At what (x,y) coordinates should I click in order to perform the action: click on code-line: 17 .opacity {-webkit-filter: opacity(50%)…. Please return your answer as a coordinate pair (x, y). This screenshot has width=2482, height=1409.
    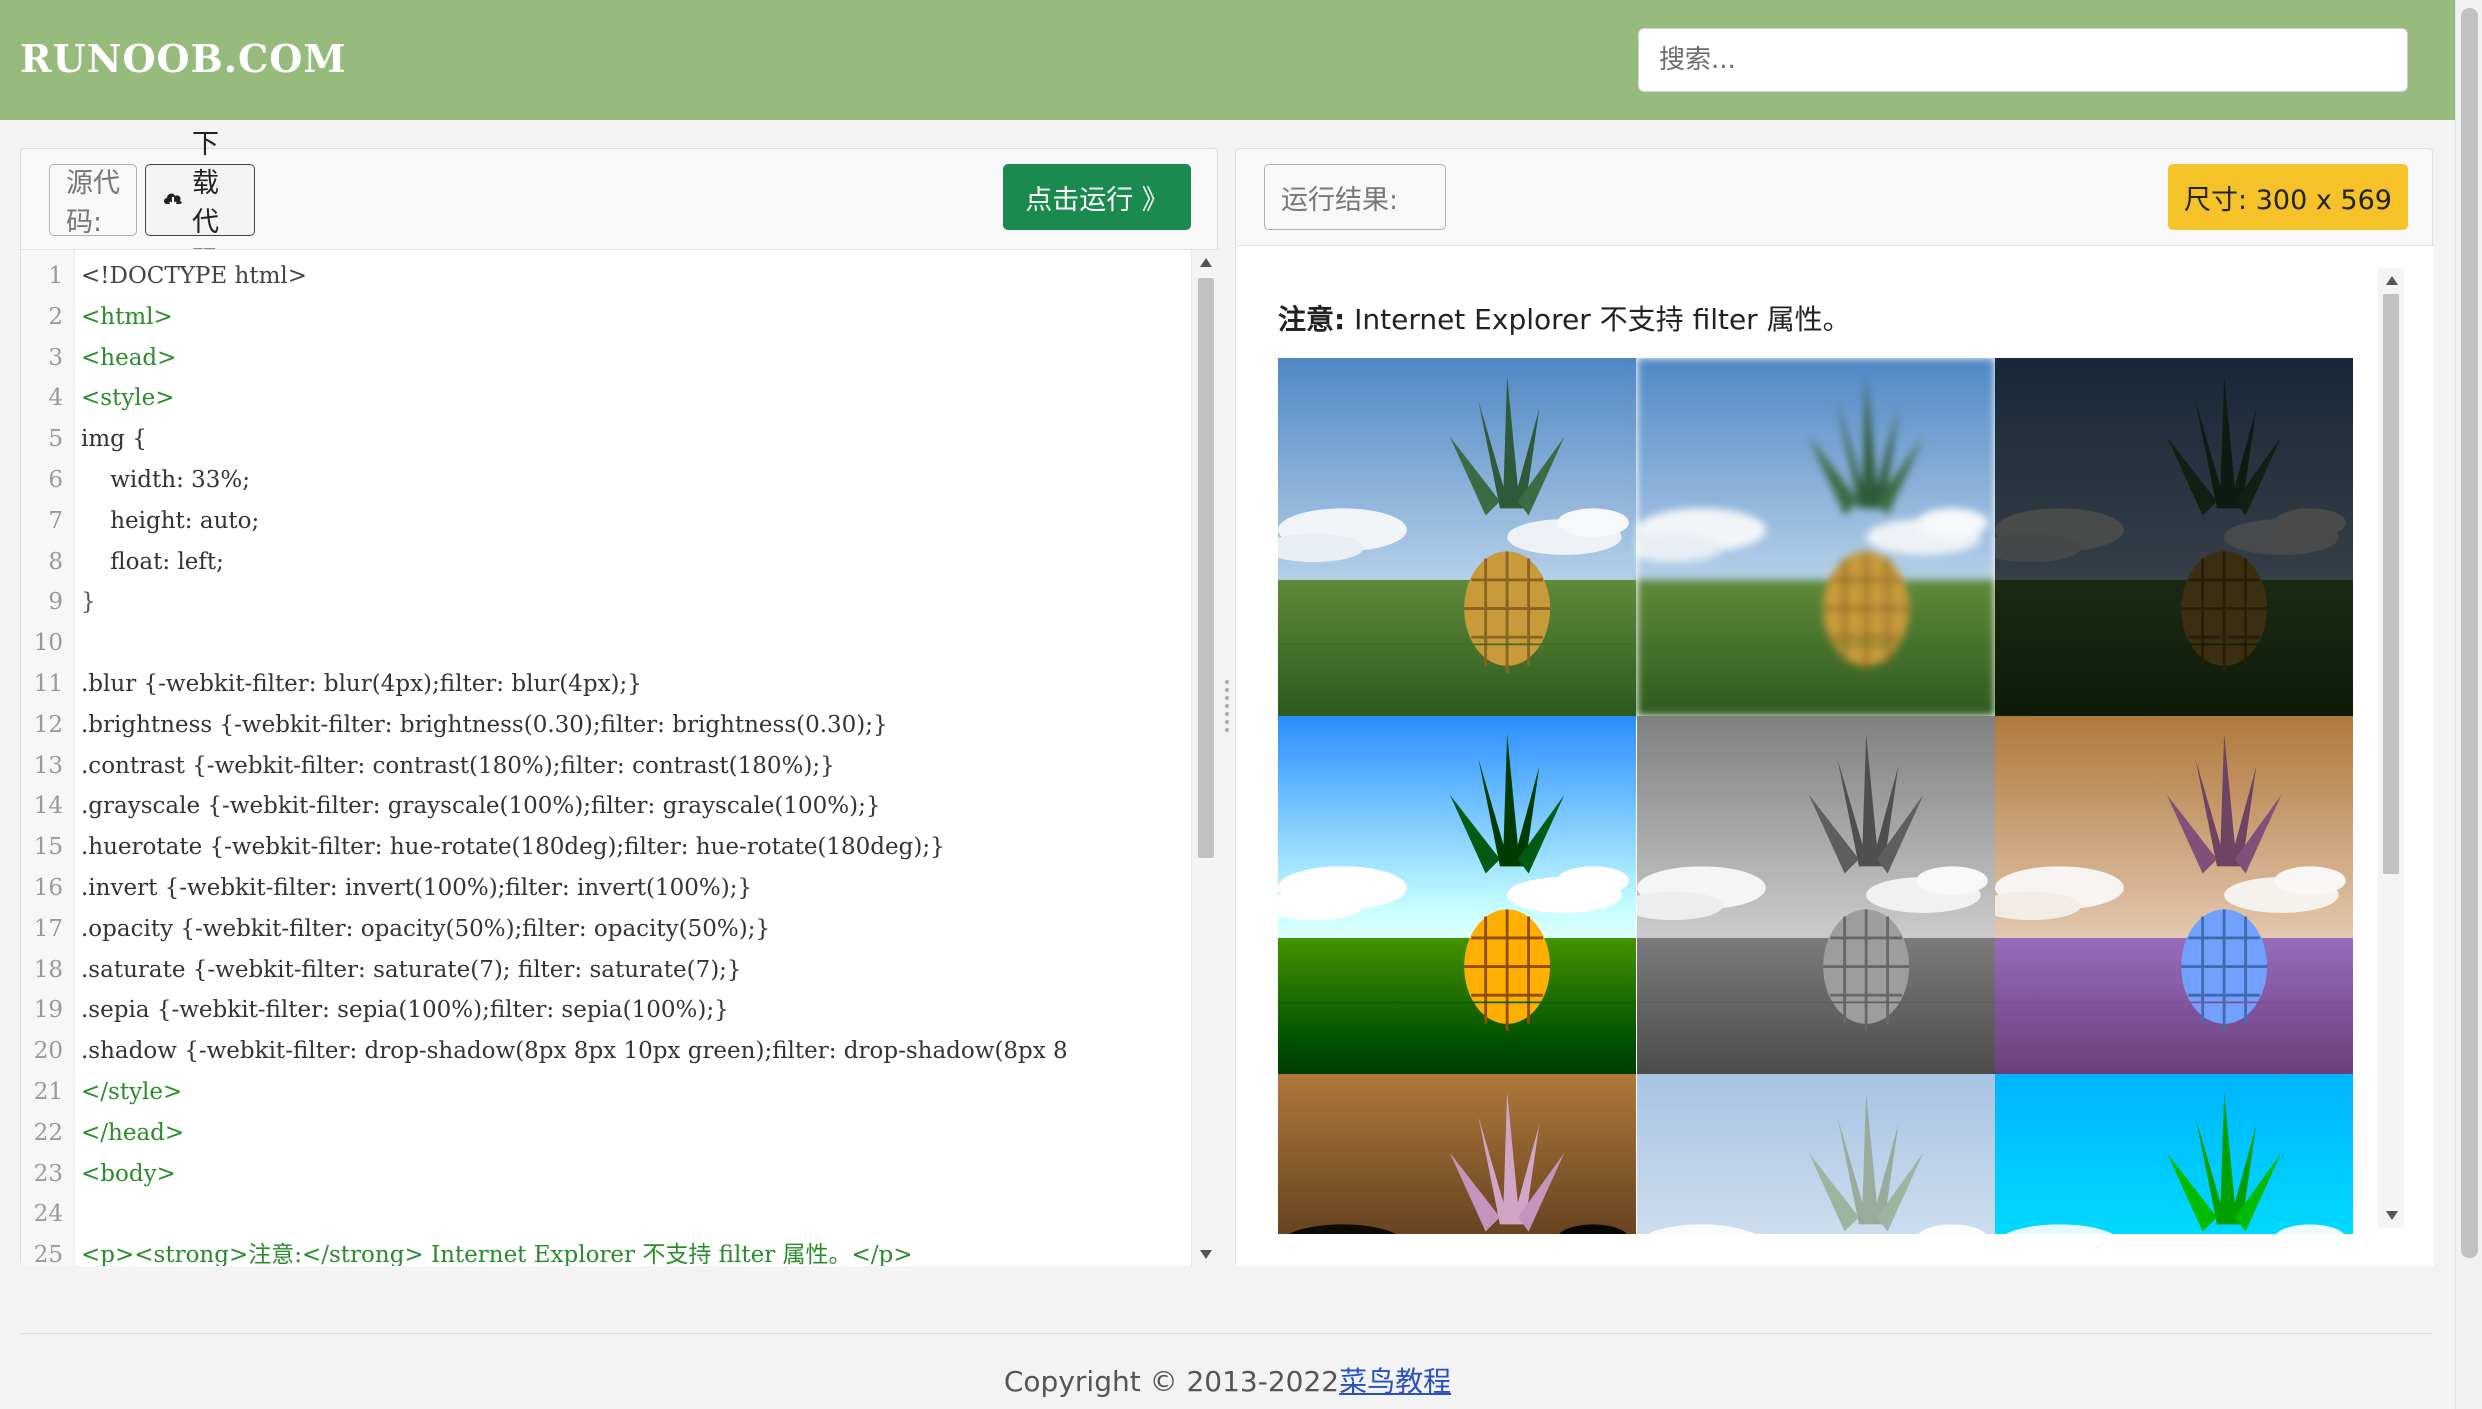
    Looking at the image, I should click on (606, 929).